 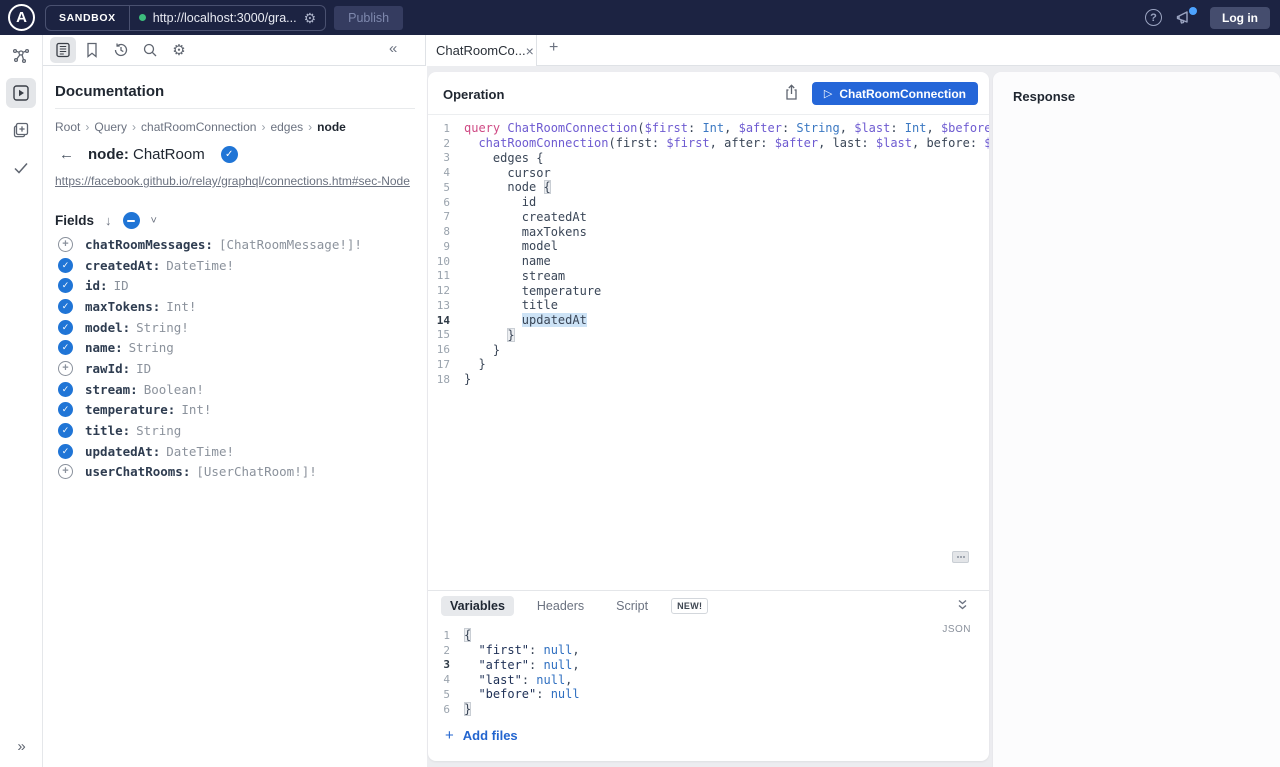 I want to click on code-line: 3 edges {, so click(x=708, y=158).